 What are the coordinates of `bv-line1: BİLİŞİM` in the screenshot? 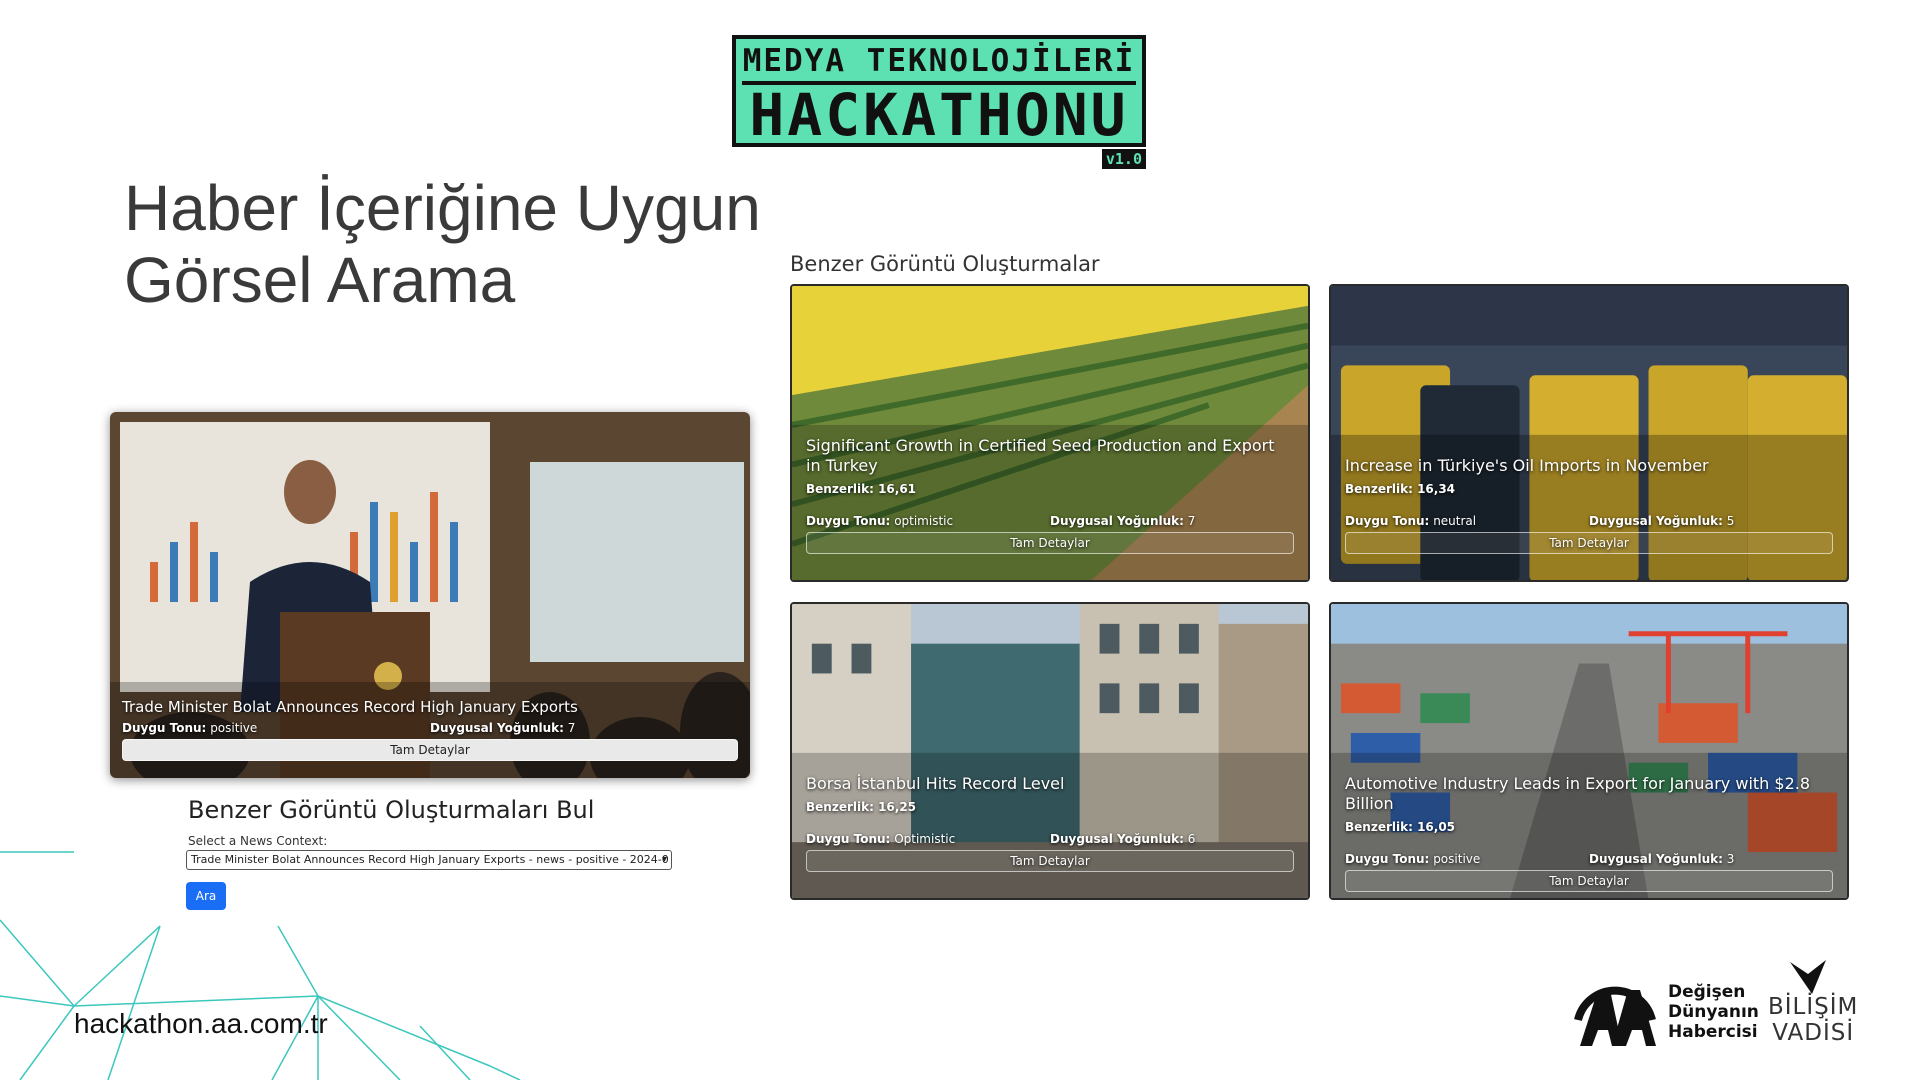 It's located at (1813, 1007).